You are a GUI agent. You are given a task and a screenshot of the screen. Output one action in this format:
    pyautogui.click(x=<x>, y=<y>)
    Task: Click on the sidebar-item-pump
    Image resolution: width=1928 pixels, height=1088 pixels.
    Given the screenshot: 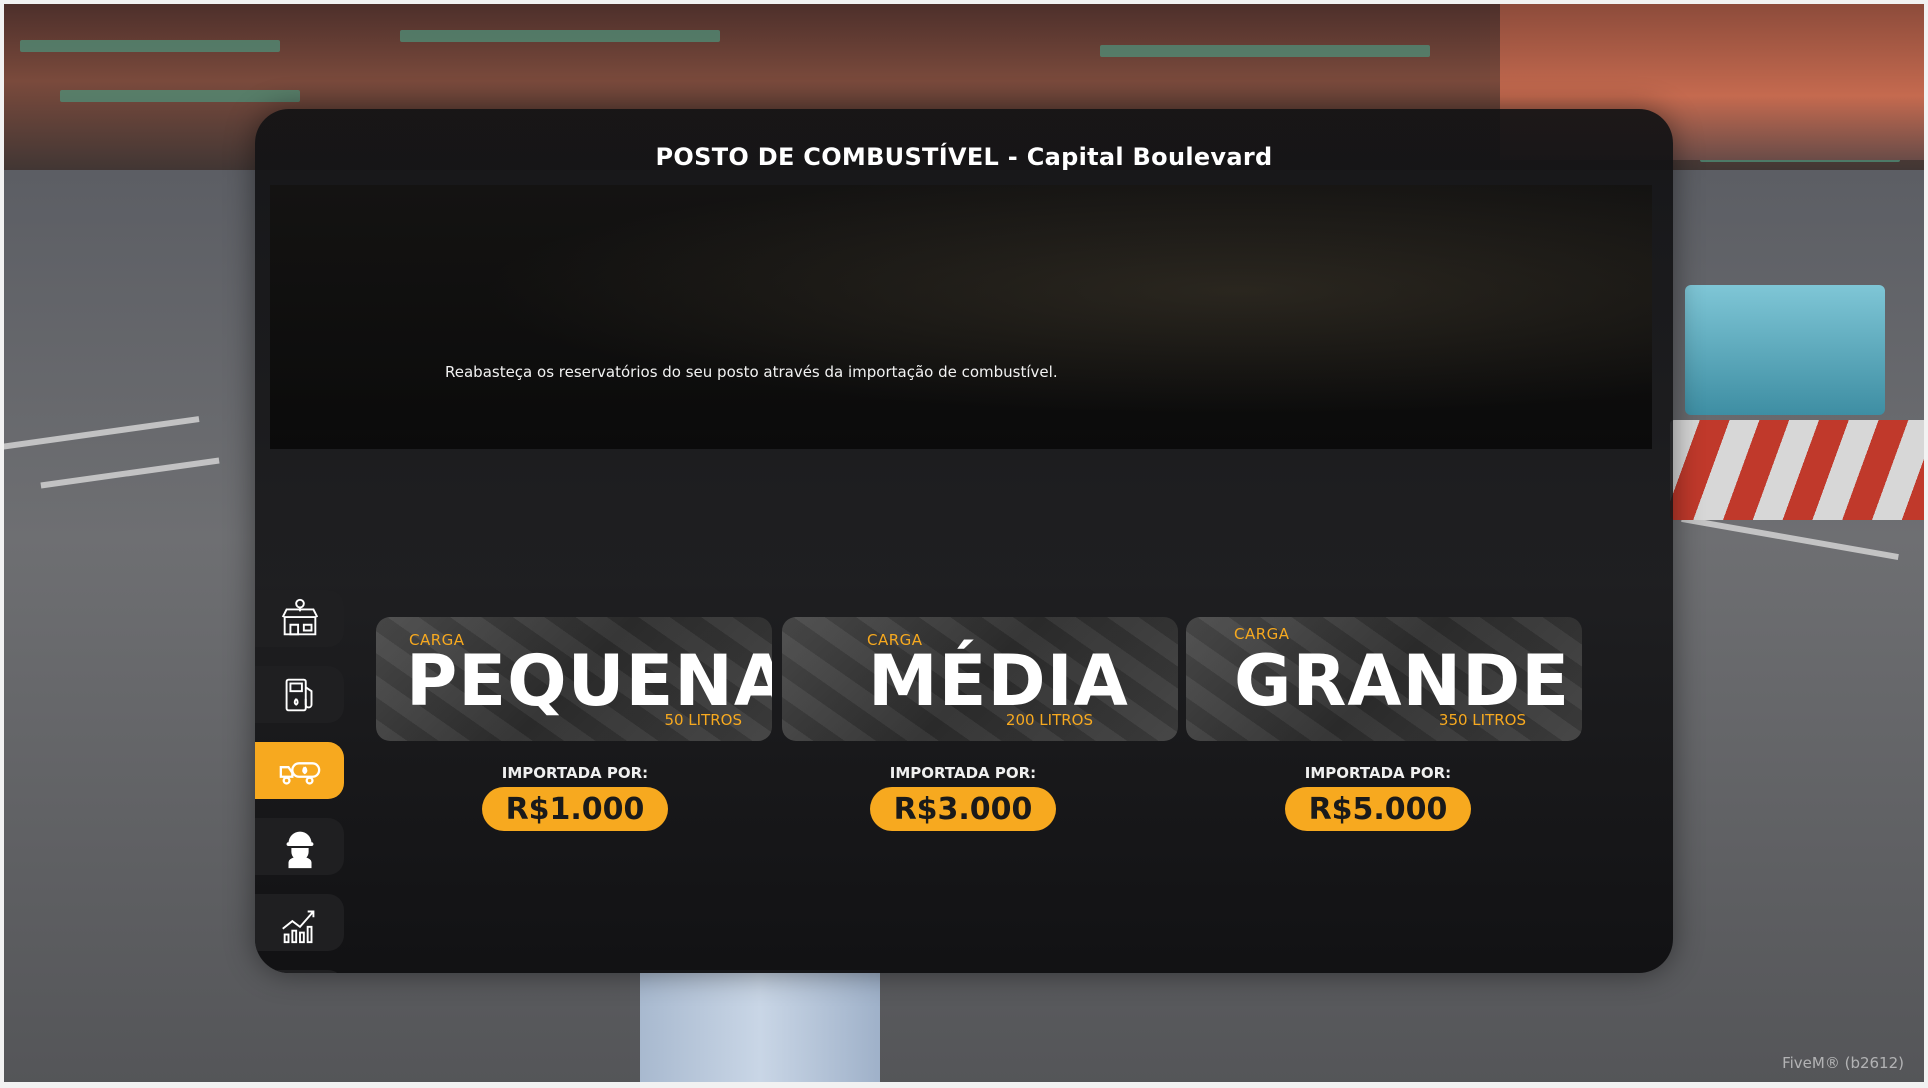 What is the action you would take?
    pyautogui.click(x=299, y=694)
    